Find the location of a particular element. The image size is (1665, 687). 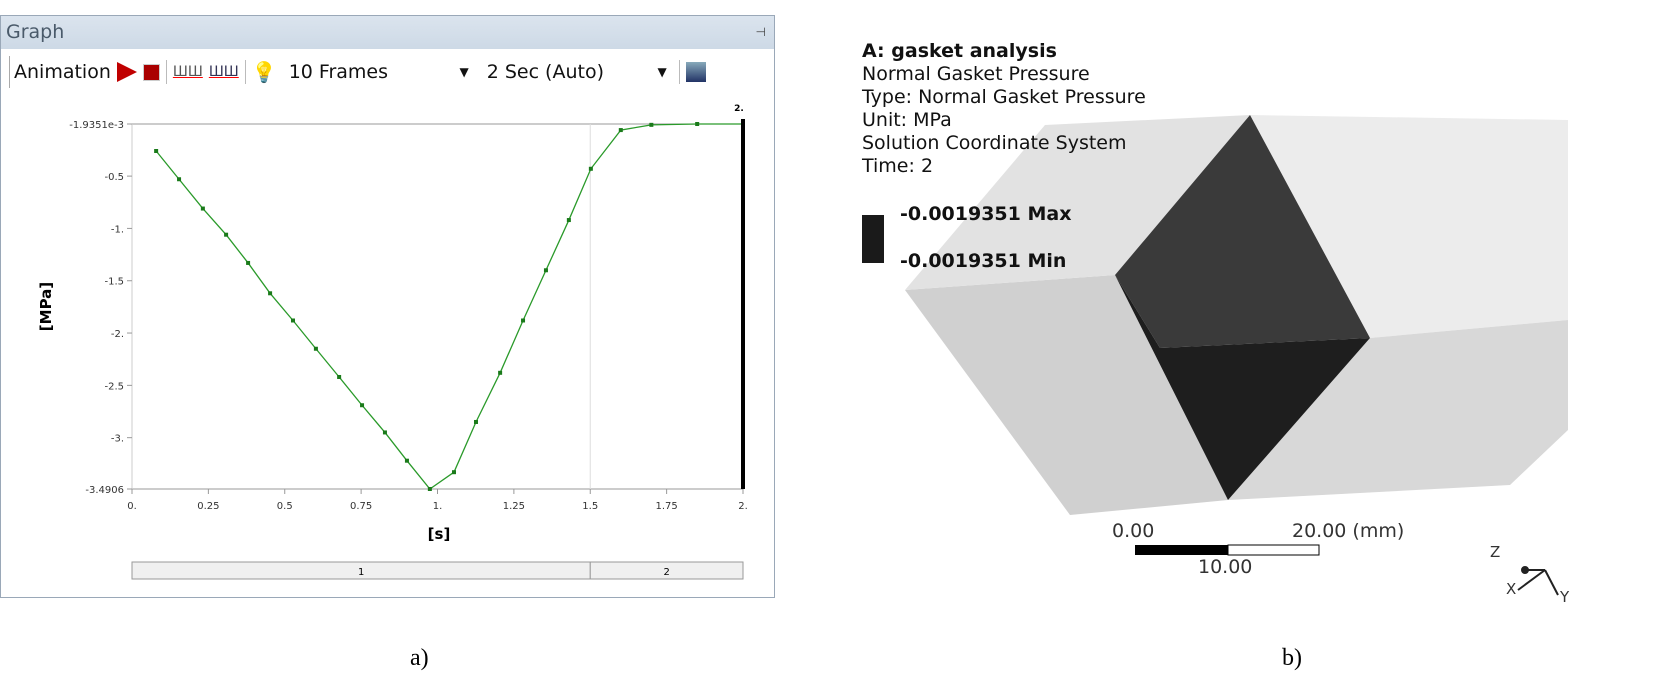

max-label: -0.0019351 Max is located at coordinates (986, 214).